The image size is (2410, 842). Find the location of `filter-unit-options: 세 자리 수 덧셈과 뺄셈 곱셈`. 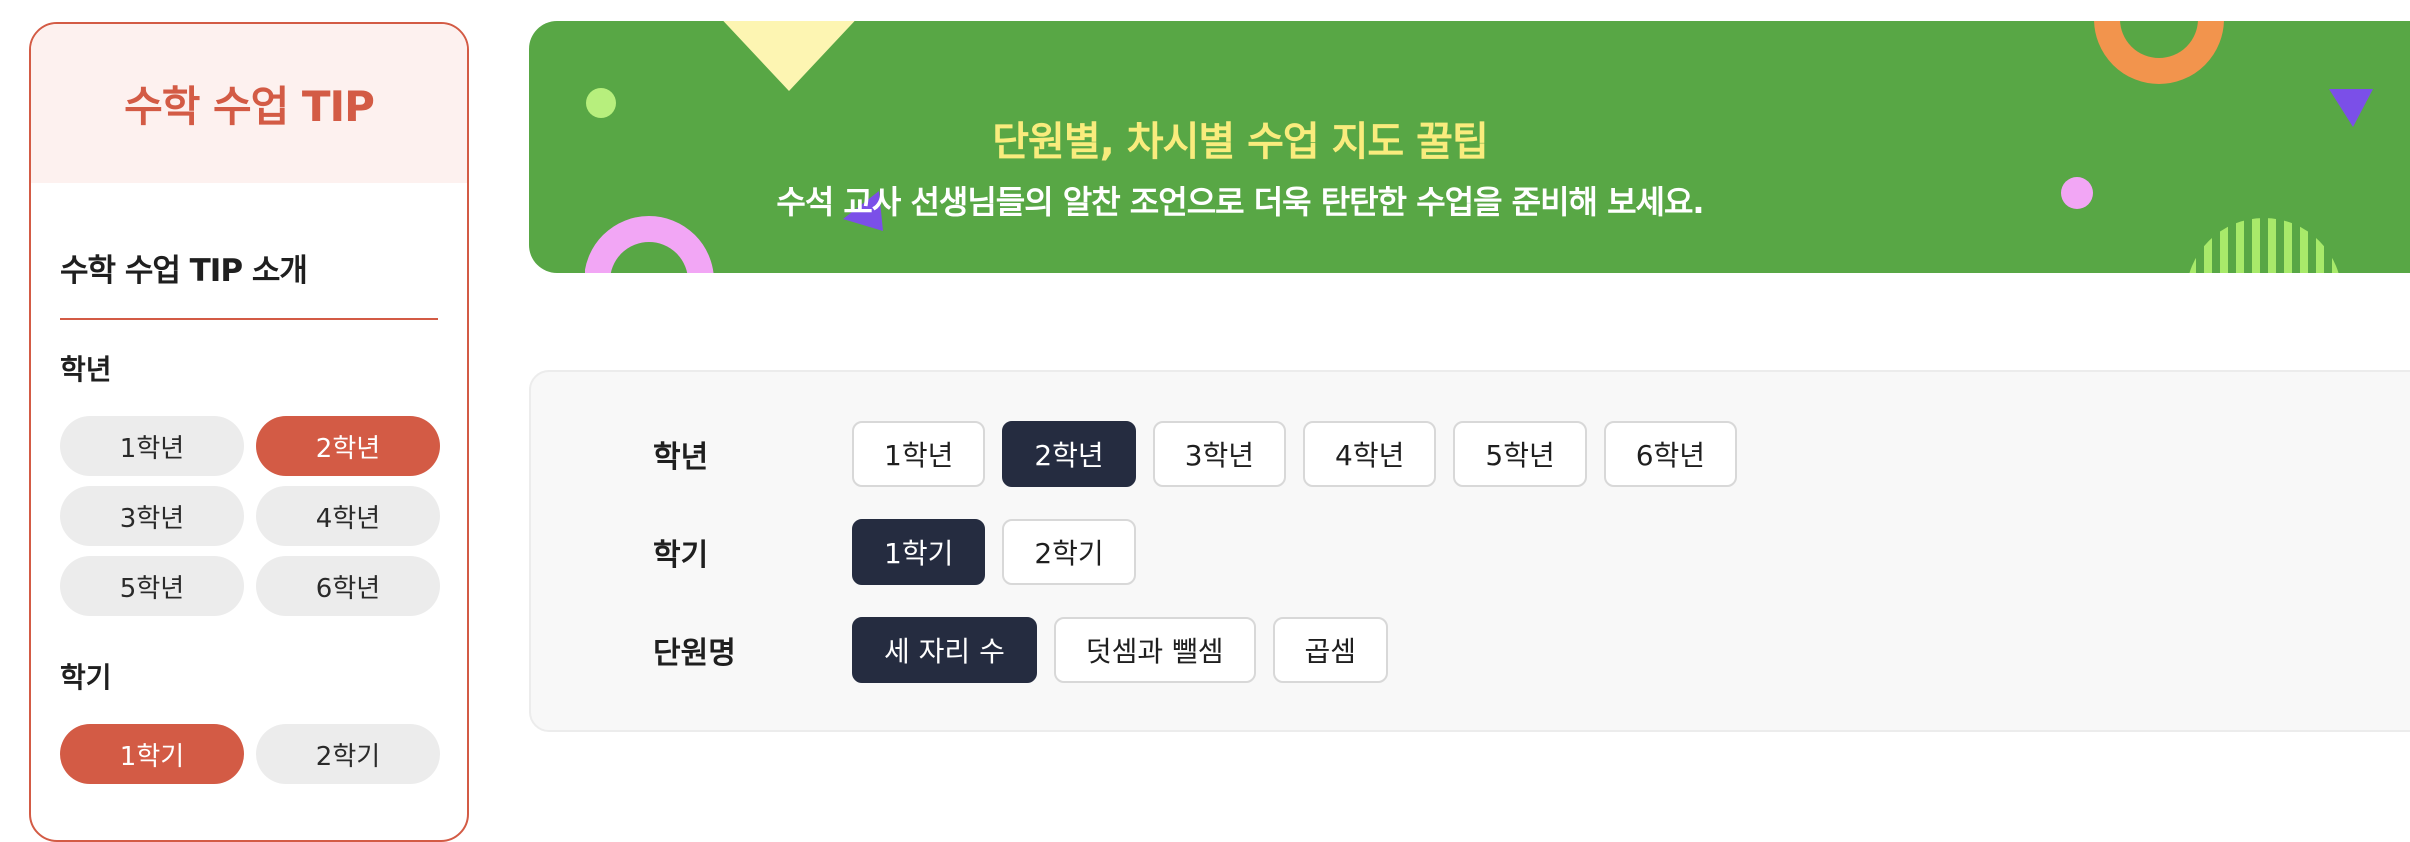

filter-unit-options: 세 자리 수 덧셈과 뺄셈 곱셈 is located at coordinates (1120, 650).